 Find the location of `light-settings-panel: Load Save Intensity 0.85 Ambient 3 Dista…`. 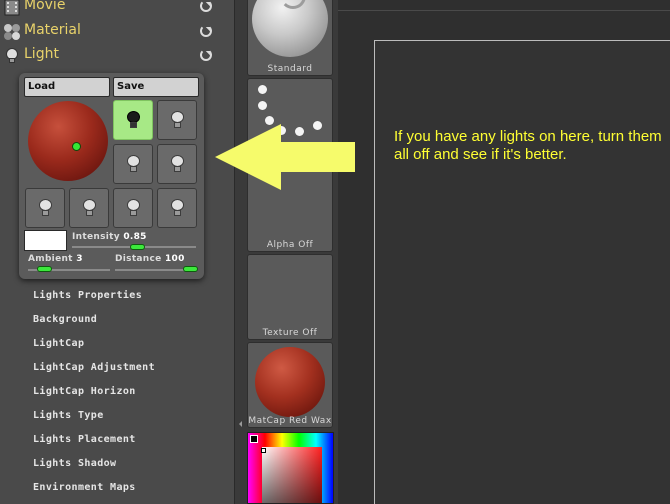

light-settings-panel: Load Save Intensity 0.85 Ambient 3 Dista… is located at coordinates (111, 176).